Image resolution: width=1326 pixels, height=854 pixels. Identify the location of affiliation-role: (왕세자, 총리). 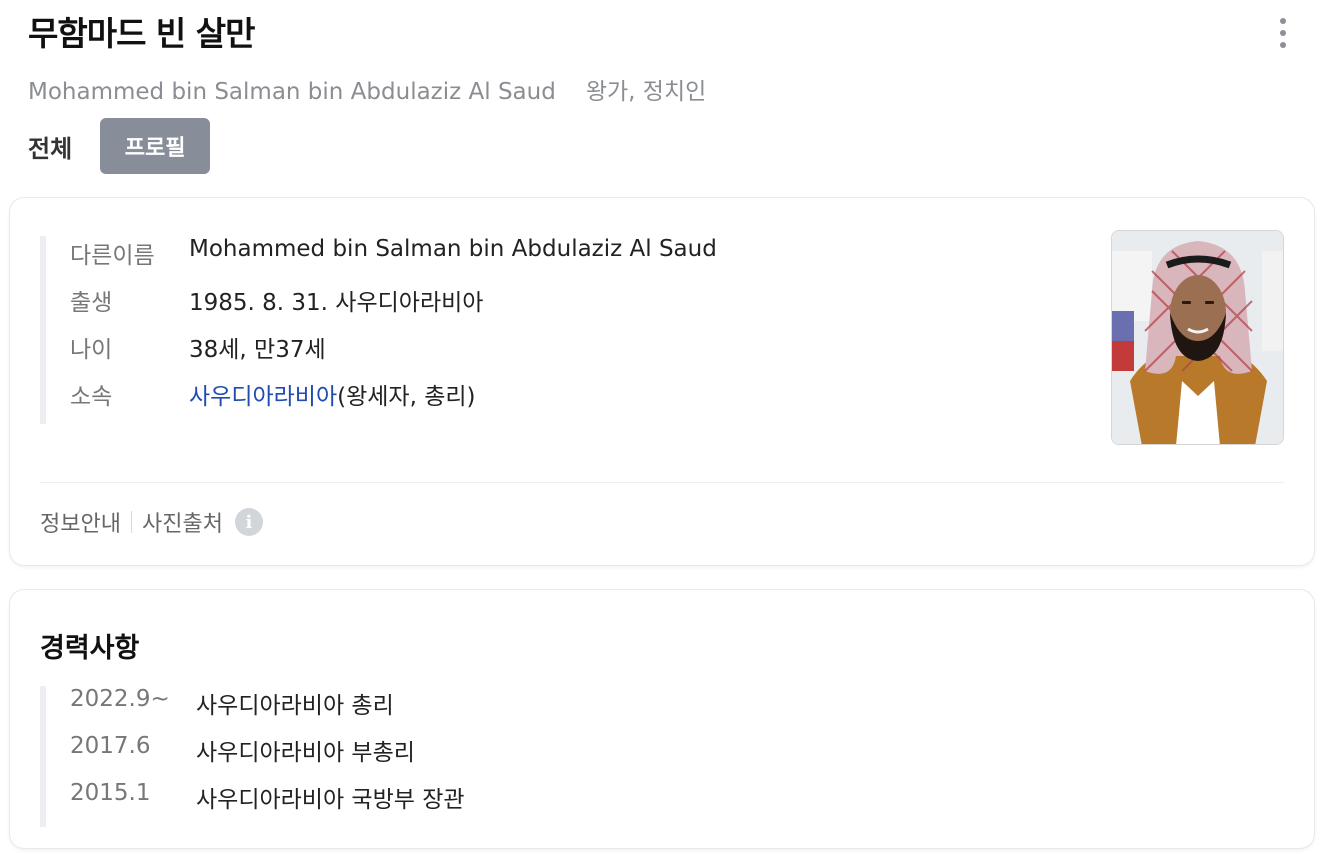
(406, 397).